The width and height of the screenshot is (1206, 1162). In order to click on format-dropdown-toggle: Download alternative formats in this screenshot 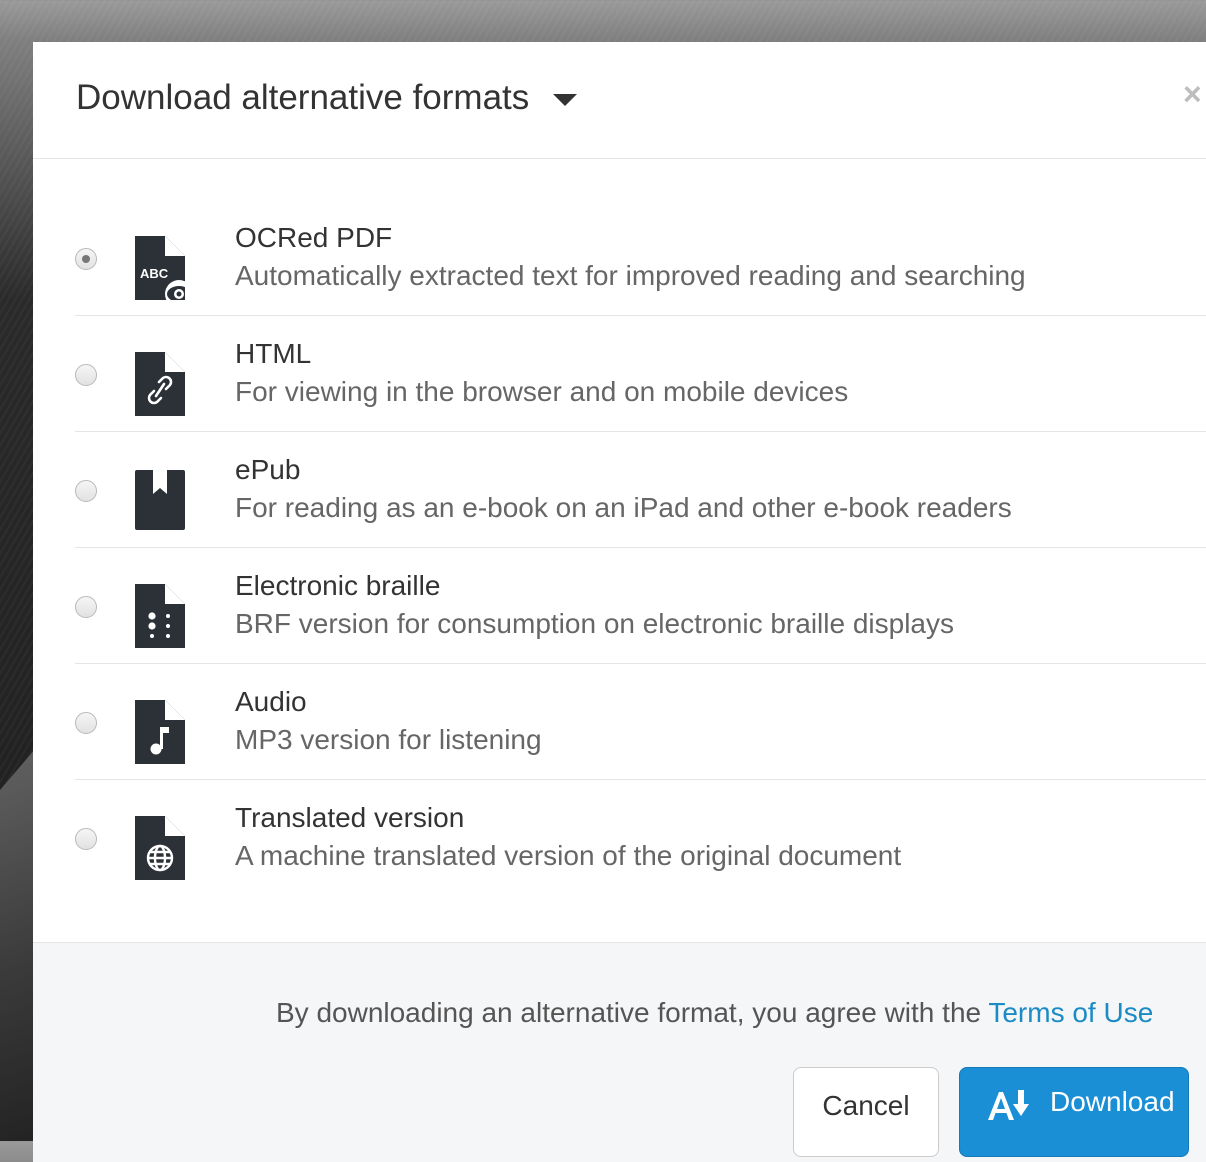, I will do `click(327, 98)`.